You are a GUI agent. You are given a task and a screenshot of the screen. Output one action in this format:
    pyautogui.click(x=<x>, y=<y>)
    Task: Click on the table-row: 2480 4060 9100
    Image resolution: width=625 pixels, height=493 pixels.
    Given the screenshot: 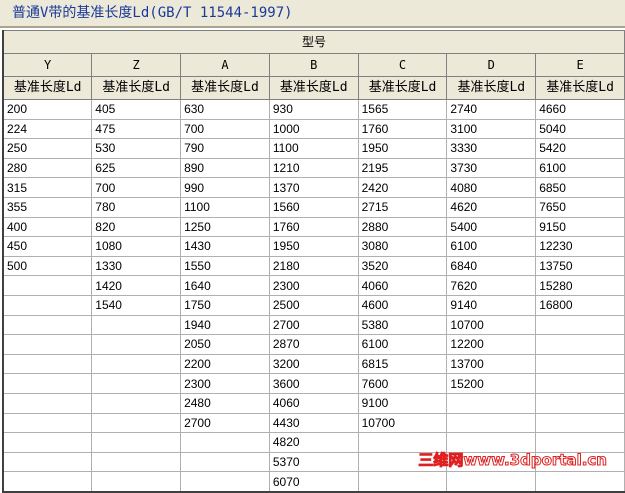 What is the action you would take?
    pyautogui.click(x=313, y=403)
    